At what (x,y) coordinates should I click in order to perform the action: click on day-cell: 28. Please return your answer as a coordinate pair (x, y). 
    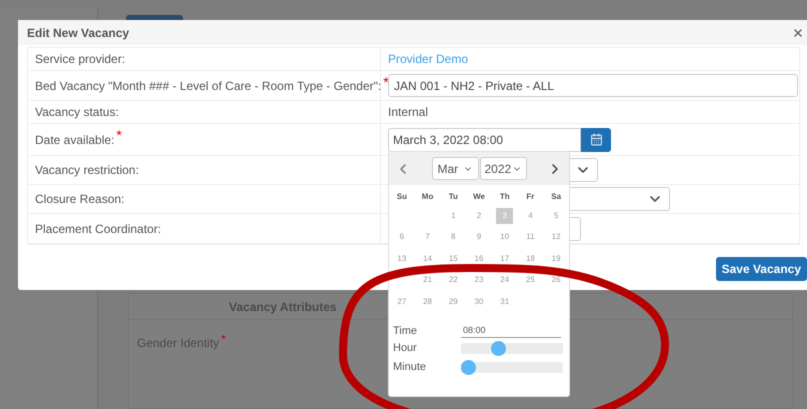
    Looking at the image, I should click on (427, 302).